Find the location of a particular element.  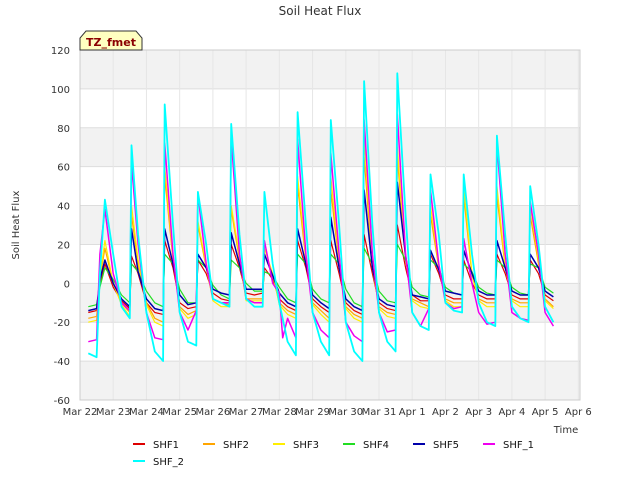

x-tick-label: Mar 23 is located at coordinates (113, 412).